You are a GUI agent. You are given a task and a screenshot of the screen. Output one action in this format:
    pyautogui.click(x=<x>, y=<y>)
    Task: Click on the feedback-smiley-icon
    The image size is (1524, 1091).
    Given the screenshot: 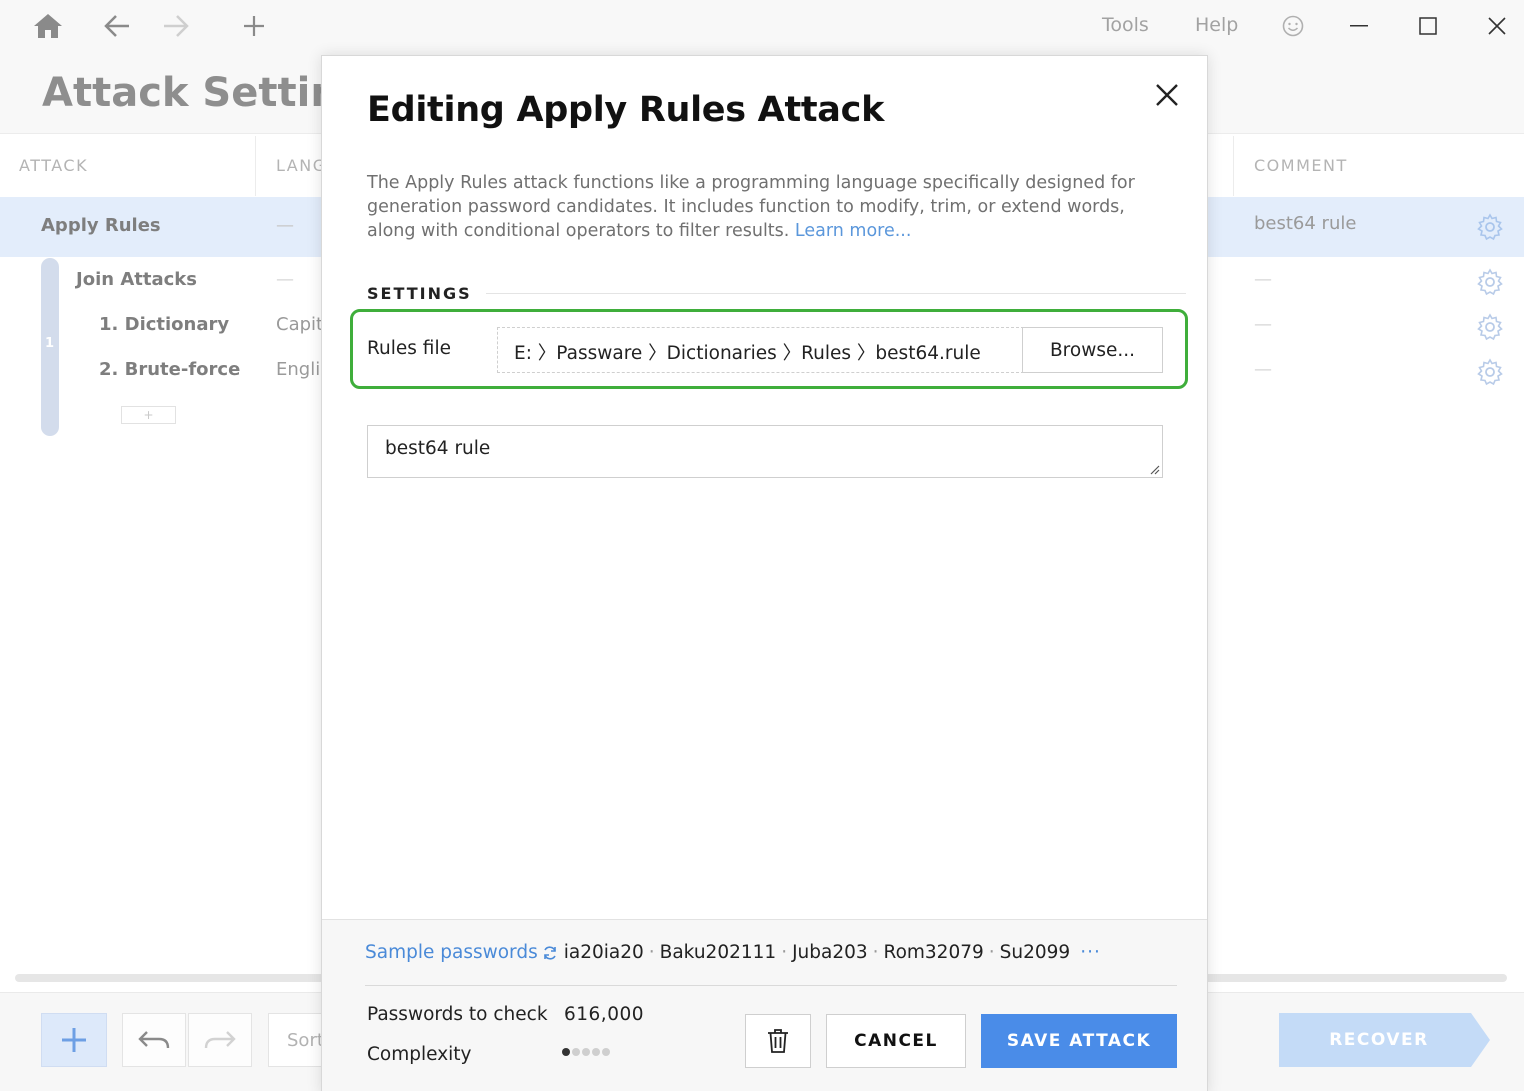 What is the action you would take?
    pyautogui.click(x=1293, y=26)
    